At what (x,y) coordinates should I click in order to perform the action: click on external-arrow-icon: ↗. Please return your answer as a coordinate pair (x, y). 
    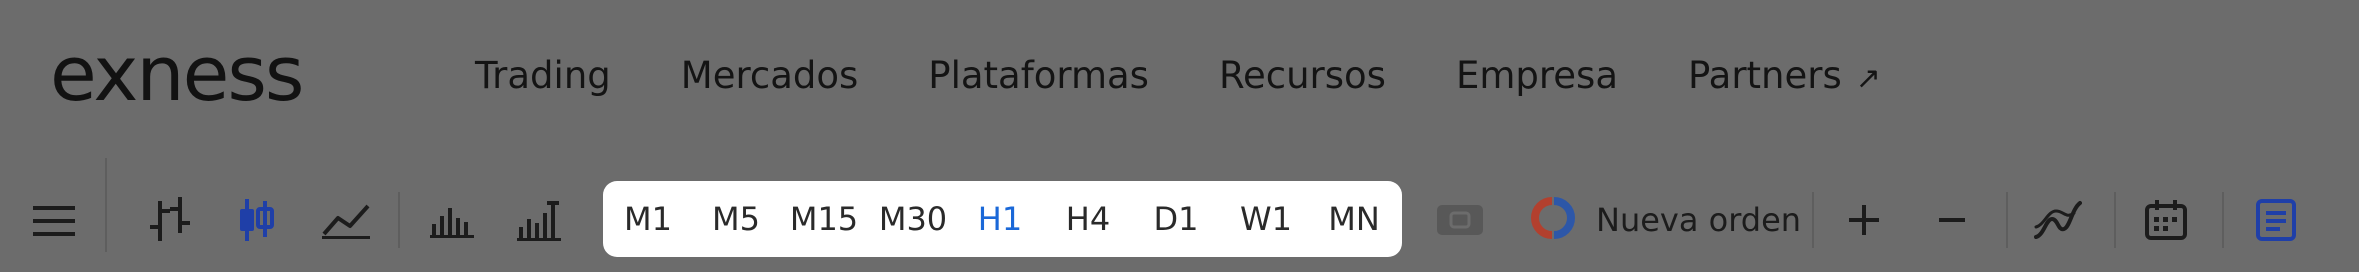
    Looking at the image, I should click on (1868, 78).